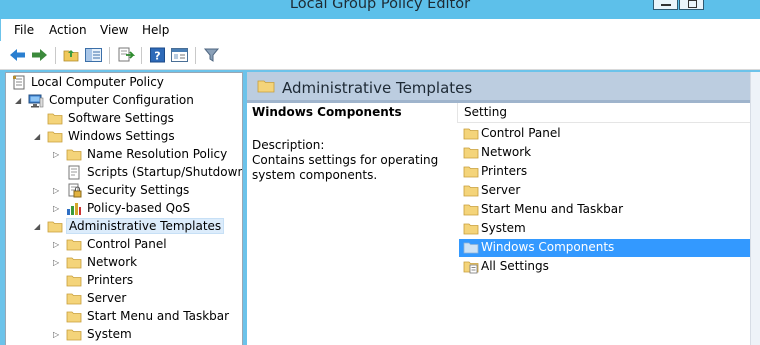 Image resolution: width=760 pixels, height=345 pixels. I want to click on list-item-windows-components: Windows Components, so click(604, 248).